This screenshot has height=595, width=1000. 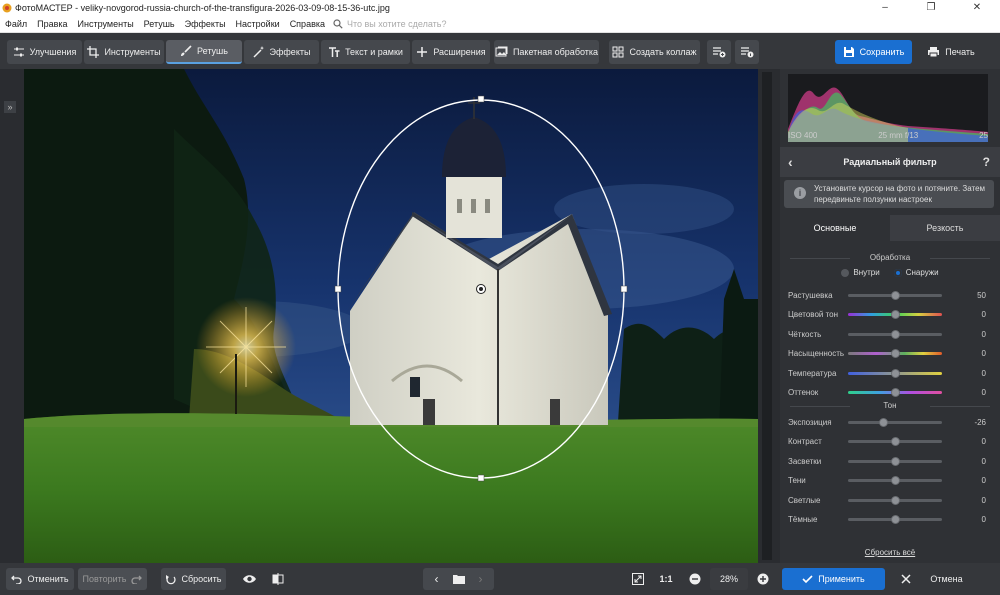 What do you see at coordinates (803, 392) in the screenshot?
I see `slider-tint-label: Оттенок` at bounding box center [803, 392].